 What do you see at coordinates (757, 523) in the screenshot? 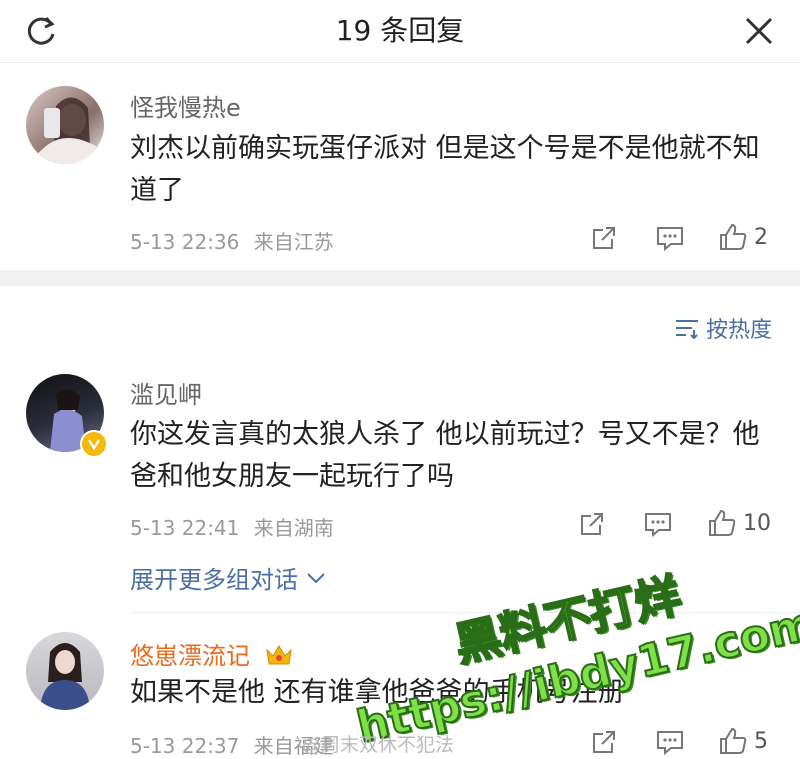
I see `like-count: 10` at bounding box center [757, 523].